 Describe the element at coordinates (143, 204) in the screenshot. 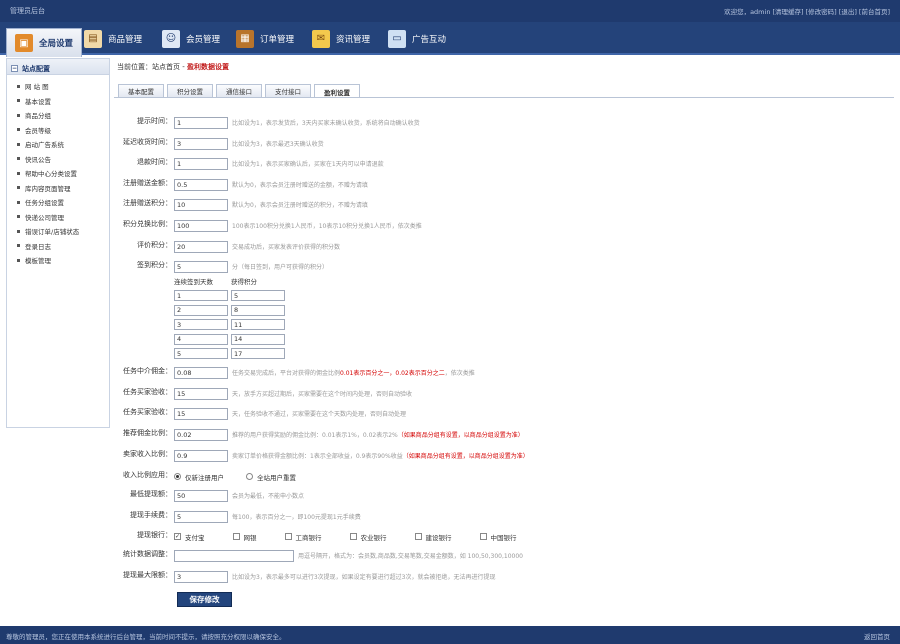

I see `label-box: 注册赠送积分：` at that location.